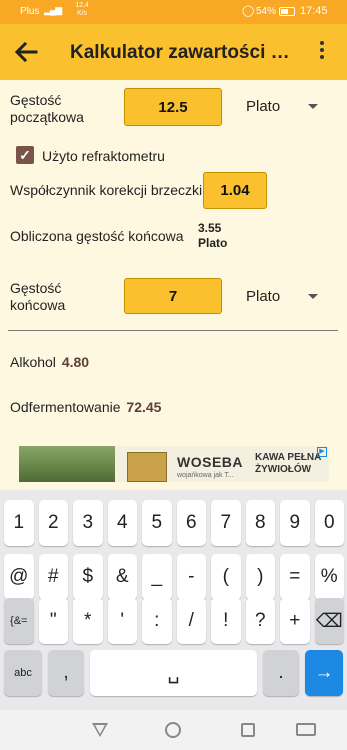 Image resolution: width=347 pixels, height=750 pixels. I want to click on final-gravity-label: Gęstość końcowa, so click(38, 296).